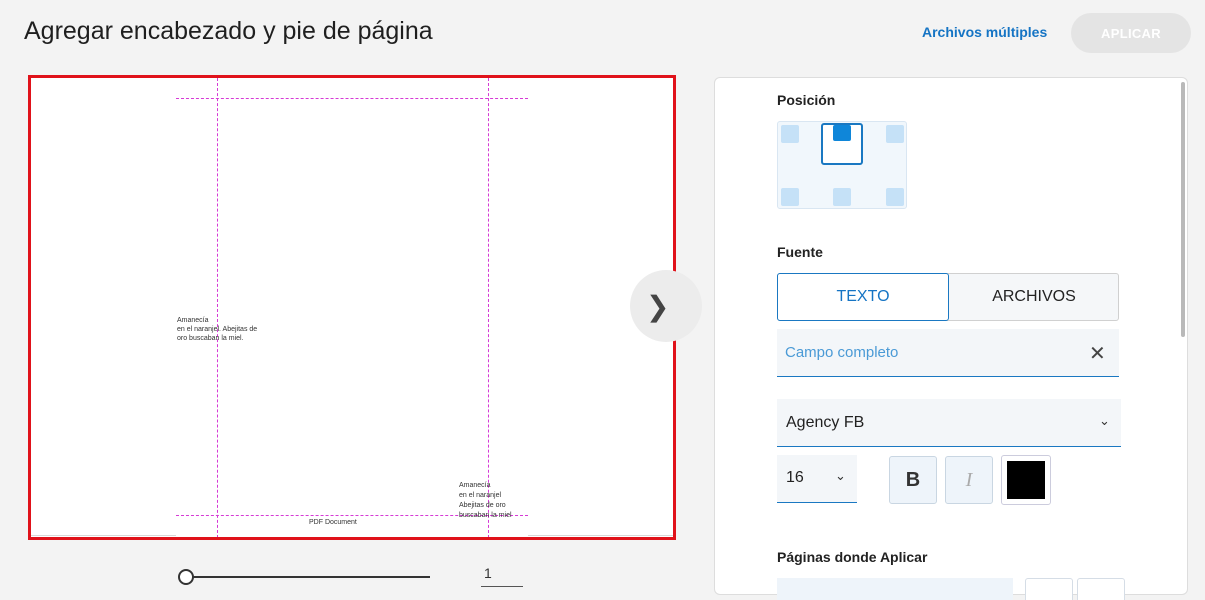 This screenshot has width=1205, height=600. I want to click on position-top-center-selected, so click(842, 144).